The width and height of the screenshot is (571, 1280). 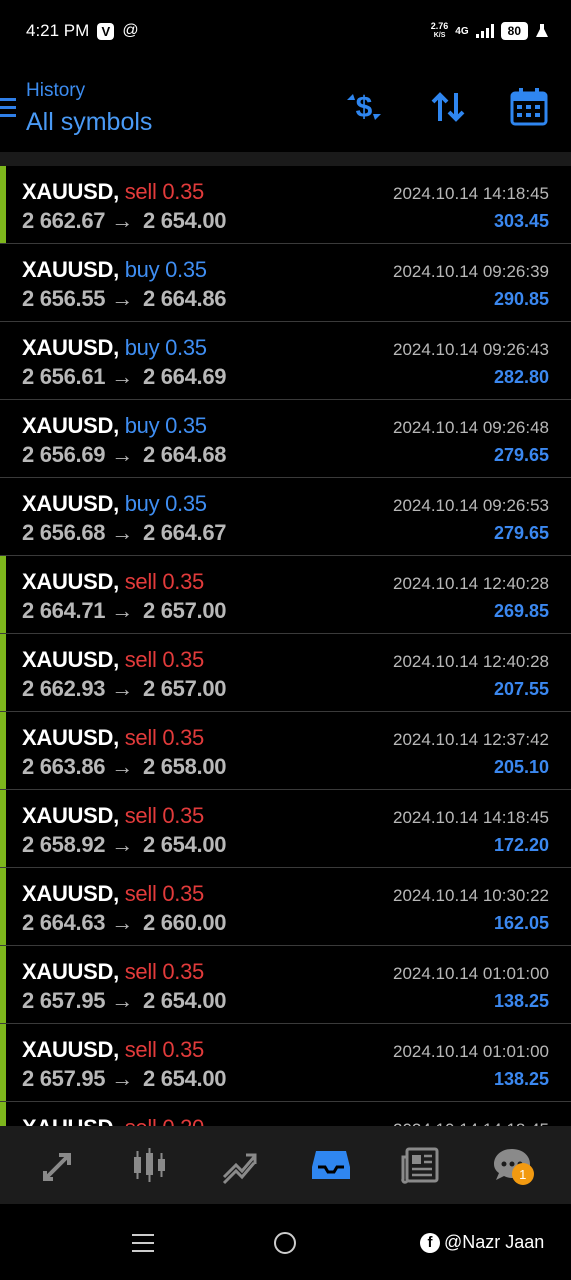 I want to click on calendar-button, so click(x=529, y=107).